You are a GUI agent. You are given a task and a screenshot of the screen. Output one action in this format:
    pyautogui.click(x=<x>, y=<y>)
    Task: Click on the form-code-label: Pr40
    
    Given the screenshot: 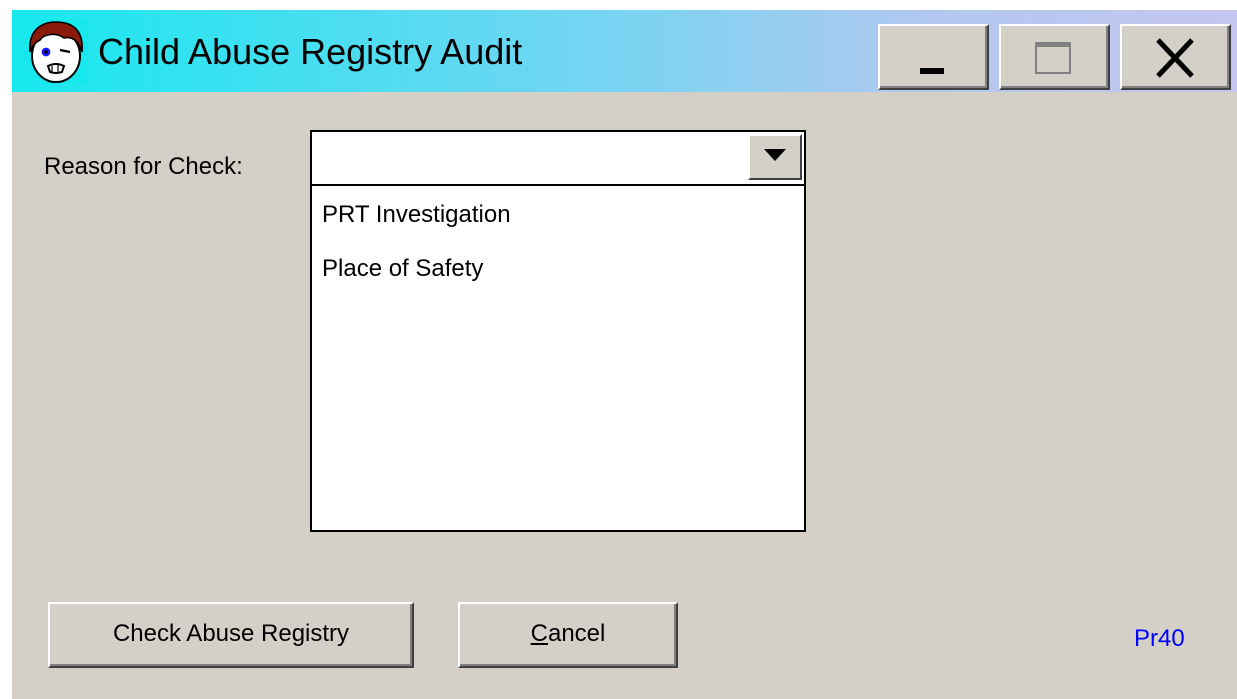 What is the action you would take?
    pyautogui.click(x=1159, y=638)
    